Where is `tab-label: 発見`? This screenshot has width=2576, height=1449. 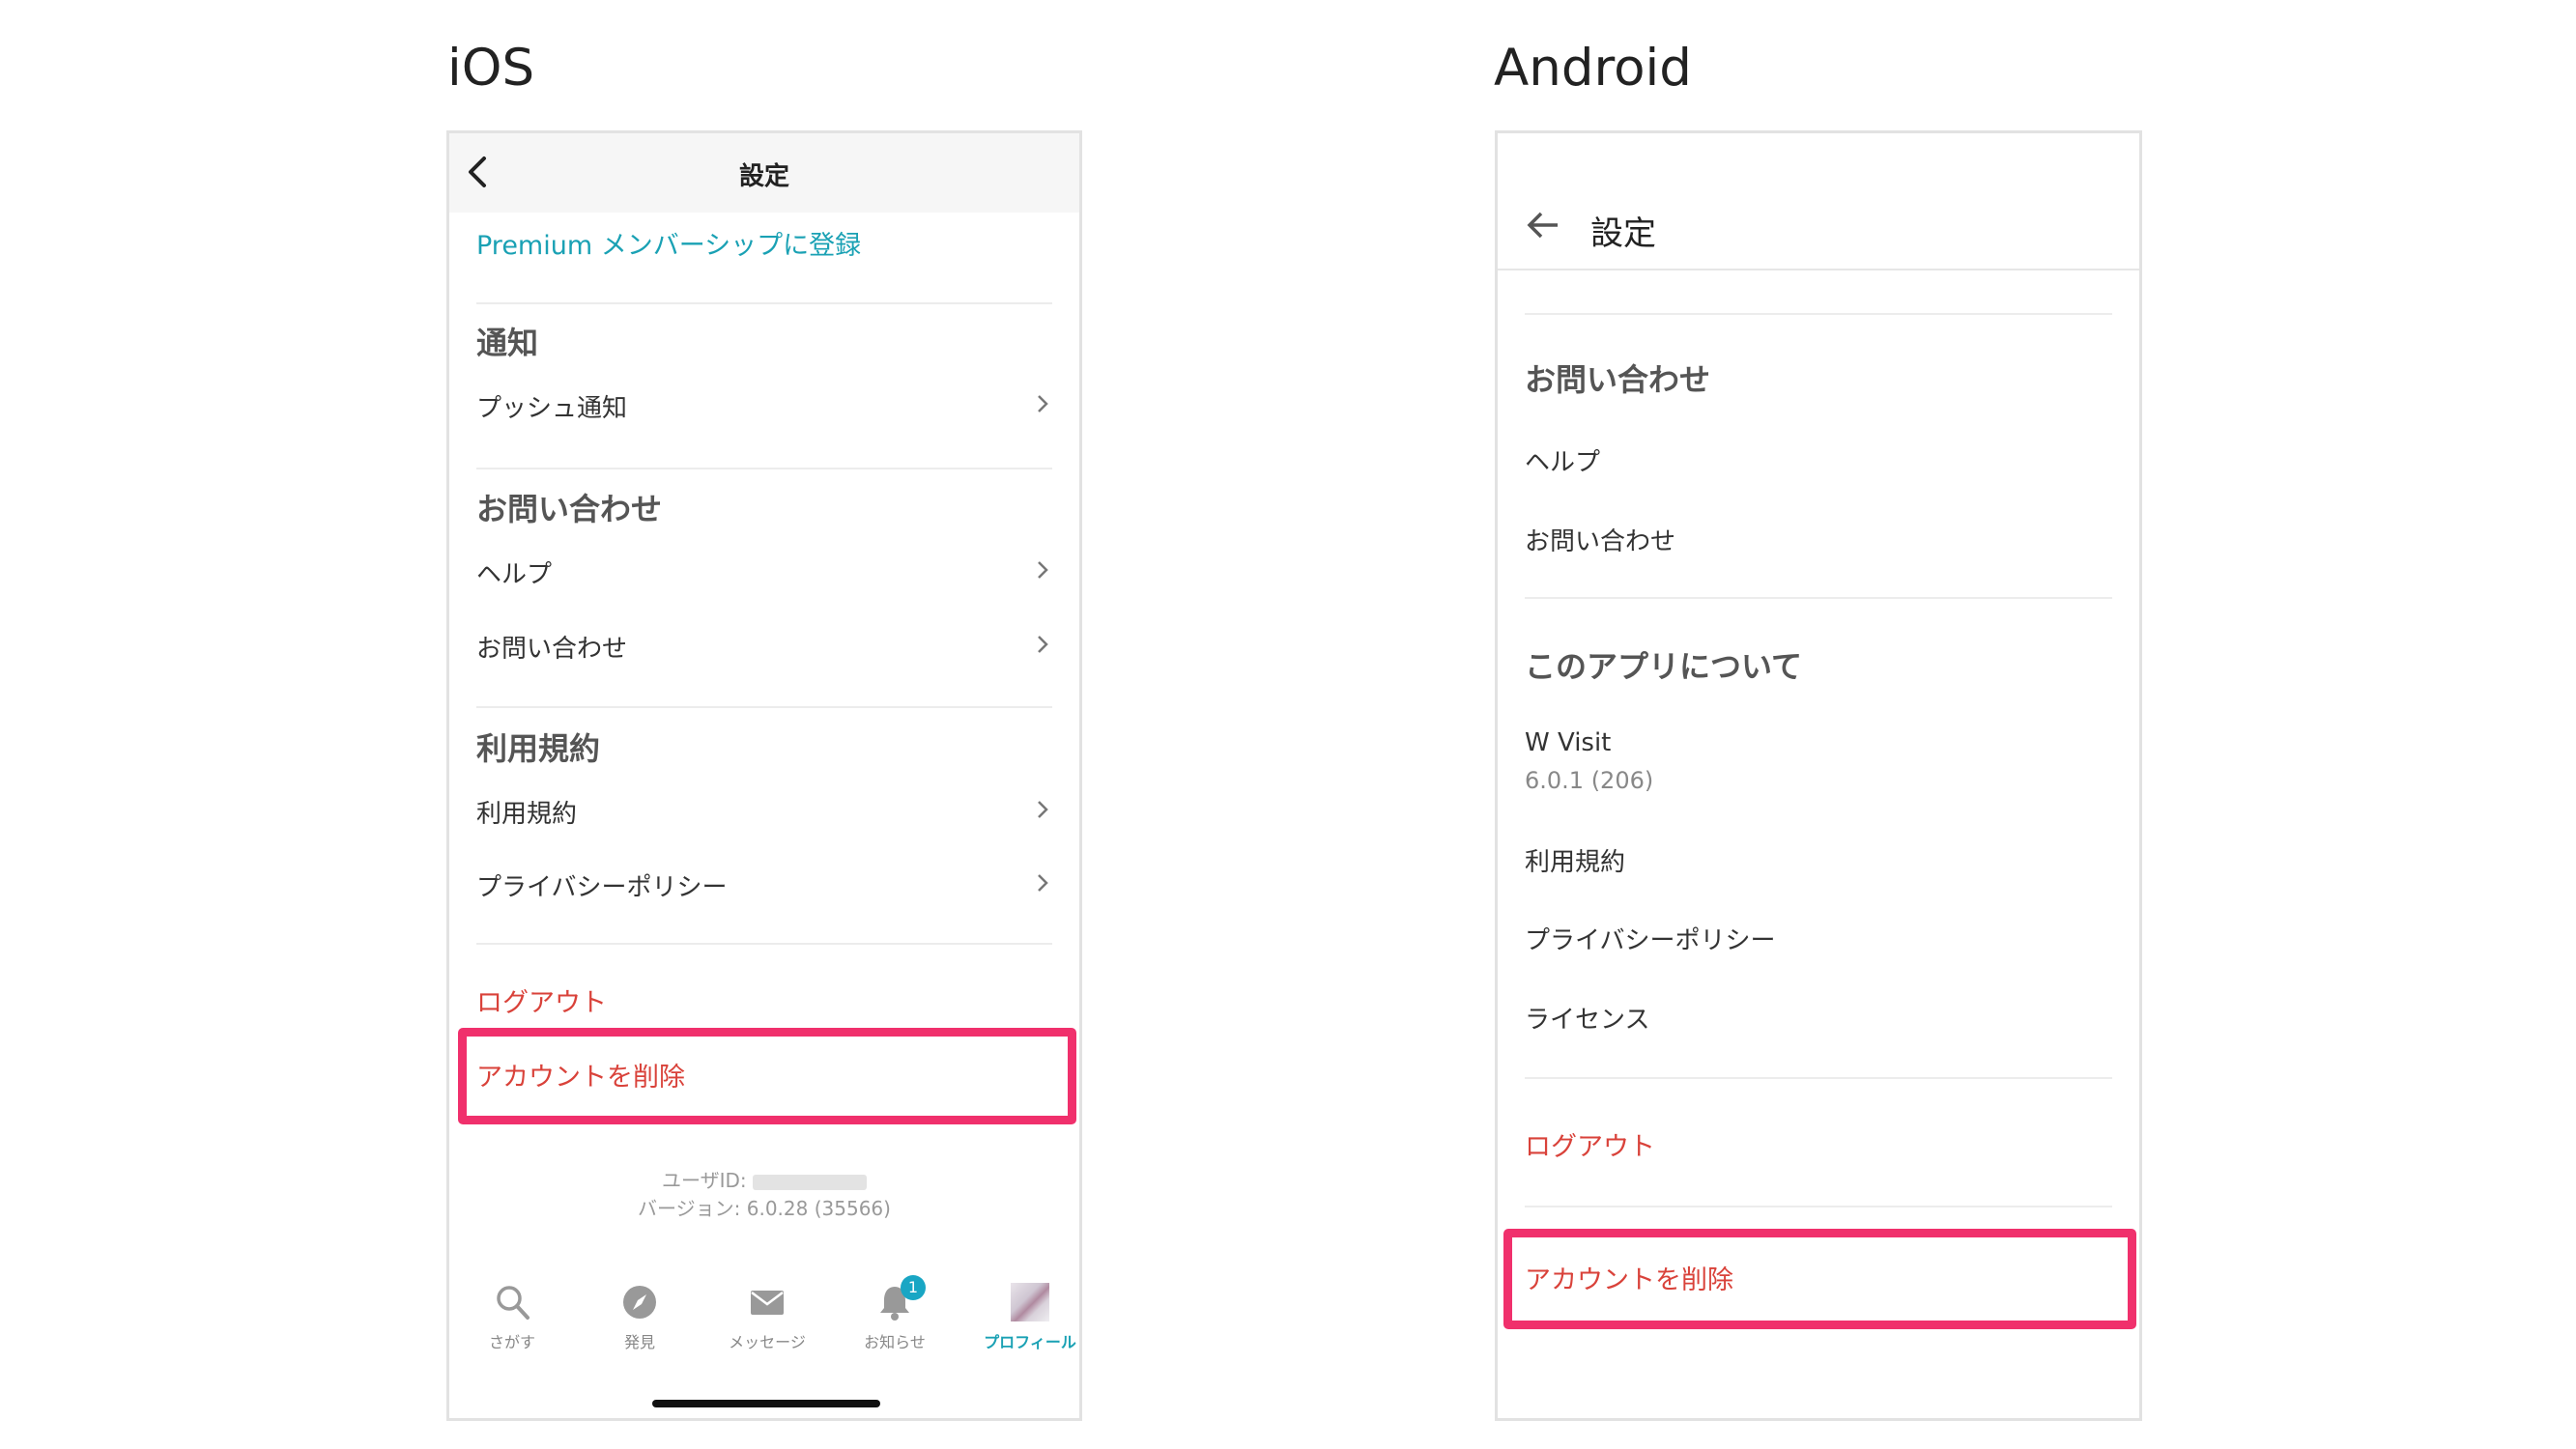 tab-label: 発見 is located at coordinates (639, 1342).